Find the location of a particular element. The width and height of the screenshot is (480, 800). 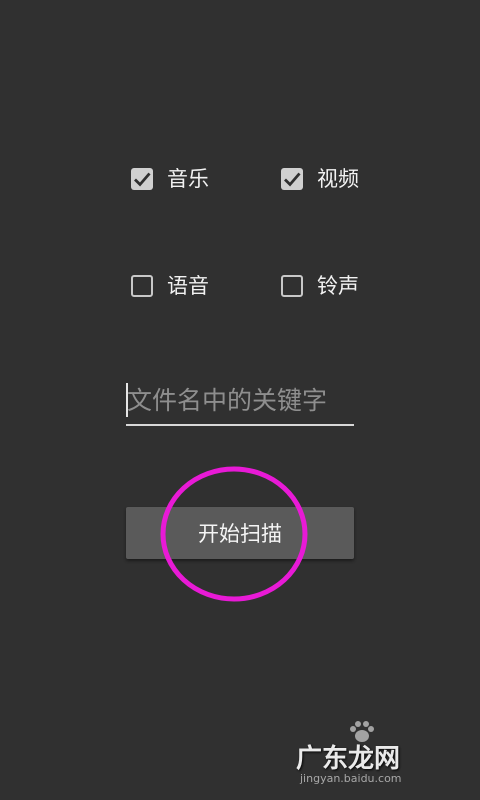

checkbox-video: 视频 is located at coordinates (320, 179).